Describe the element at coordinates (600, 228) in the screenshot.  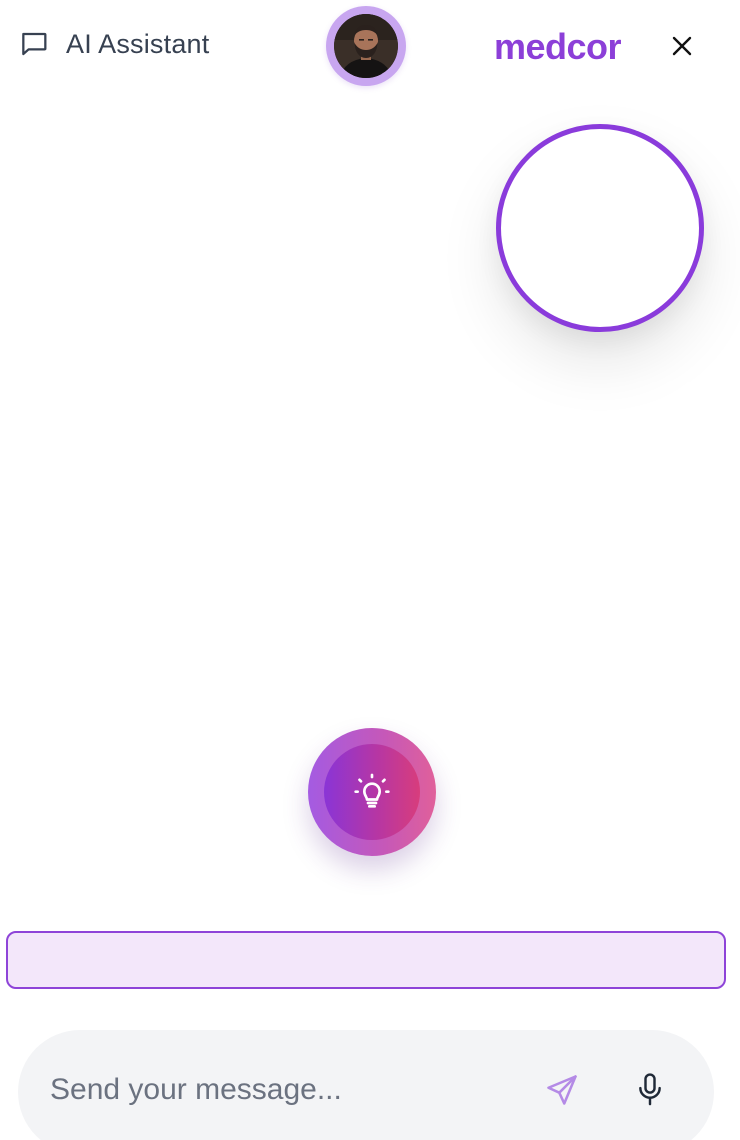
I see `video-preview-circle` at that location.